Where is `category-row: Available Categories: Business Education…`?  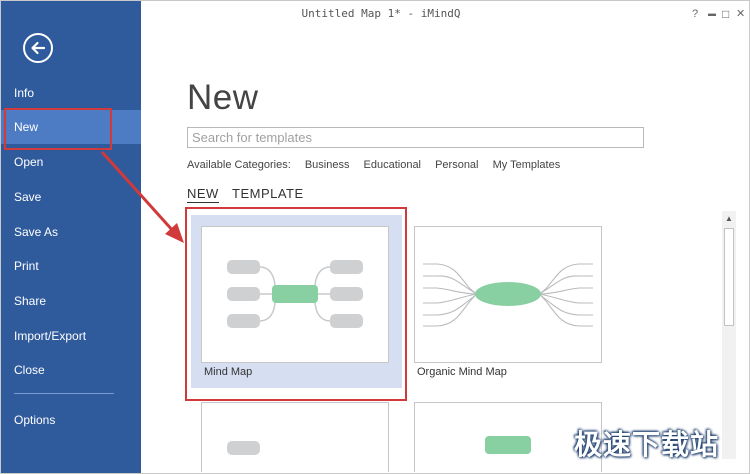 category-row: Available Categories: Business Education… is located at coordinates (379, 165).